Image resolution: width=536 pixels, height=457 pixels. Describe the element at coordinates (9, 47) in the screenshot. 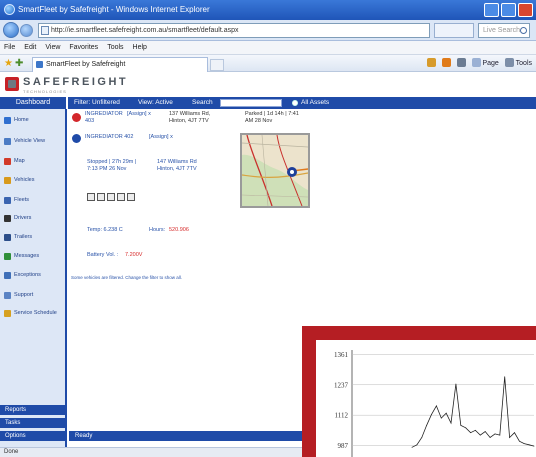

I see `menu-file: File` at that location.